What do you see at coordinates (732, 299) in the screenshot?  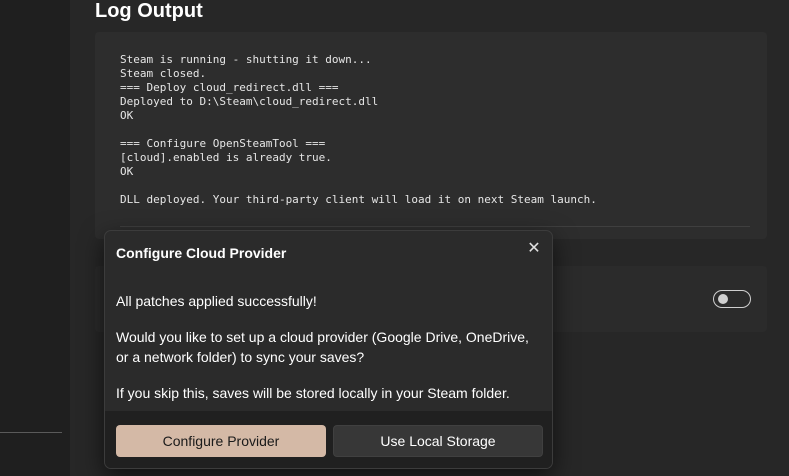 I see `toggle-switch` at bounding box center [732, 299].